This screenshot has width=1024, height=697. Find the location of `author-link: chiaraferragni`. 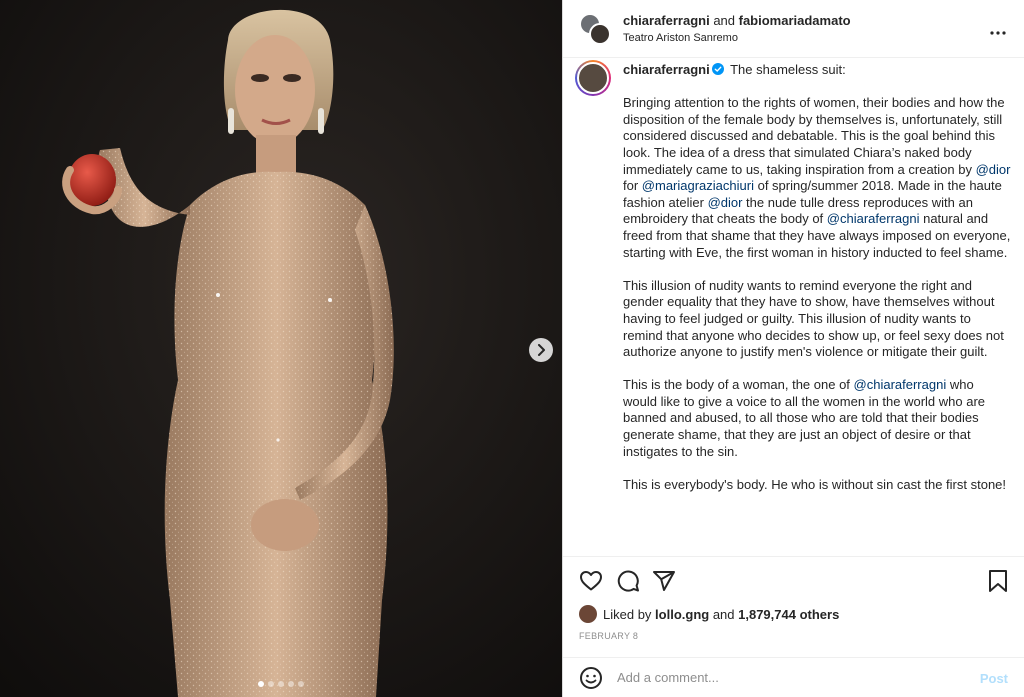

author-link: chiaraferragni is located at coordinates (666, 20).